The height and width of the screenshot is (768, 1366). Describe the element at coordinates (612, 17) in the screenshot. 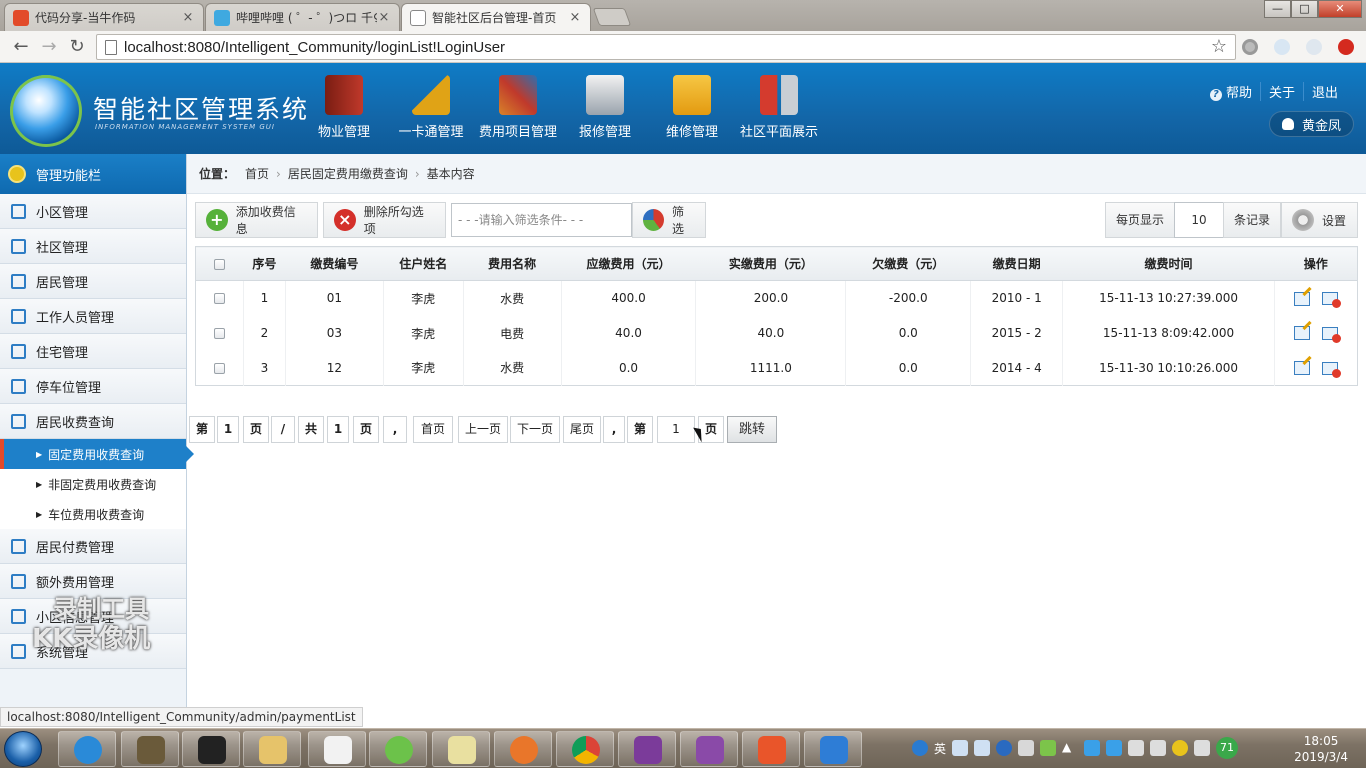

I see `new-tab-button` at that location.